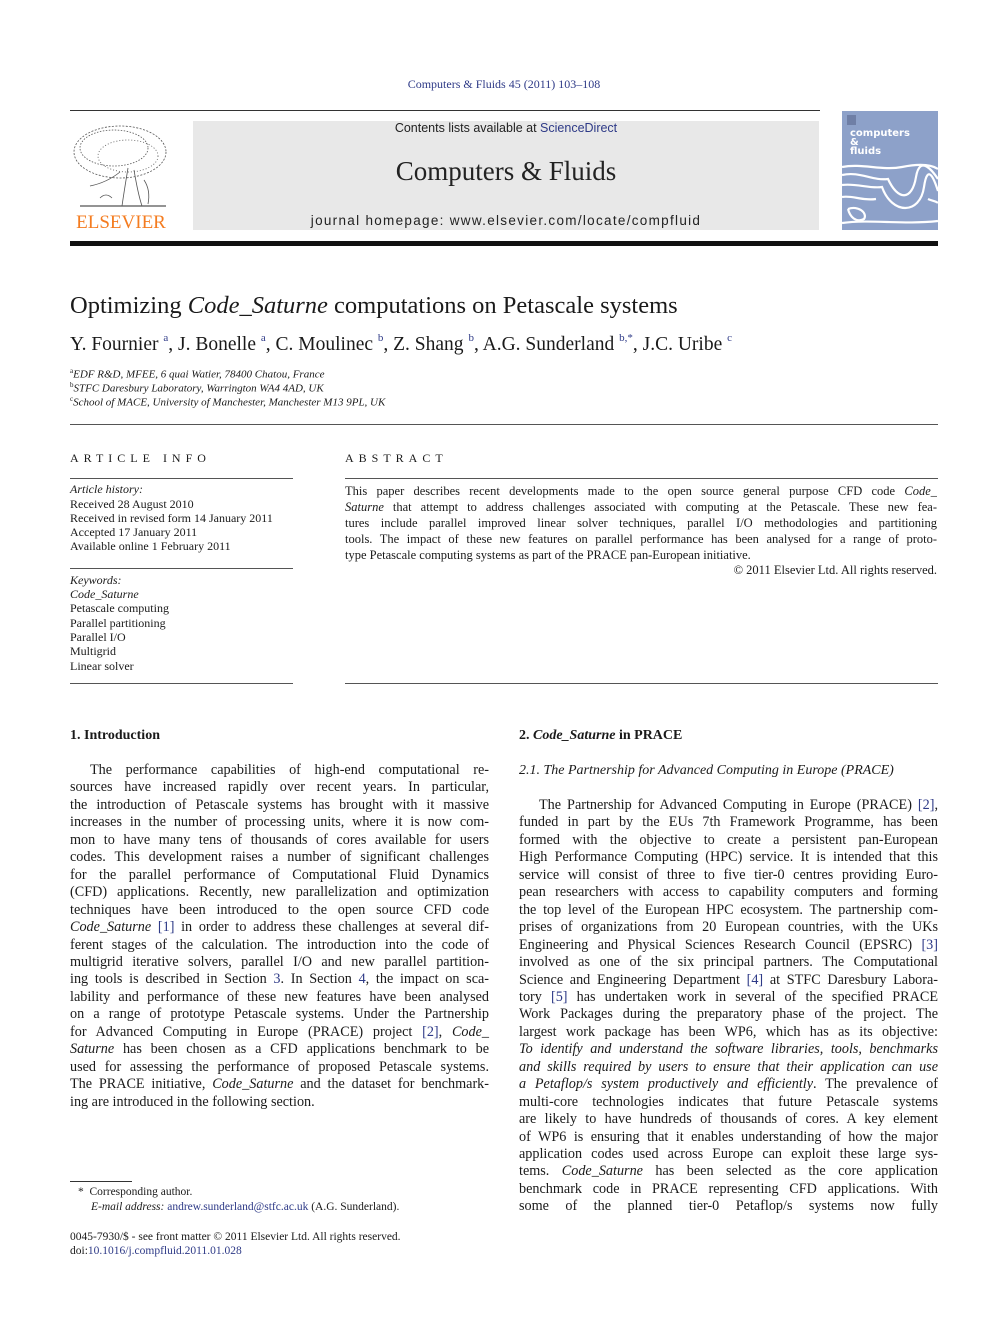  Describe the element at coordinates (150, 546) in the screenshot. I see `history-item: Available online 1 February 2011` at that location.